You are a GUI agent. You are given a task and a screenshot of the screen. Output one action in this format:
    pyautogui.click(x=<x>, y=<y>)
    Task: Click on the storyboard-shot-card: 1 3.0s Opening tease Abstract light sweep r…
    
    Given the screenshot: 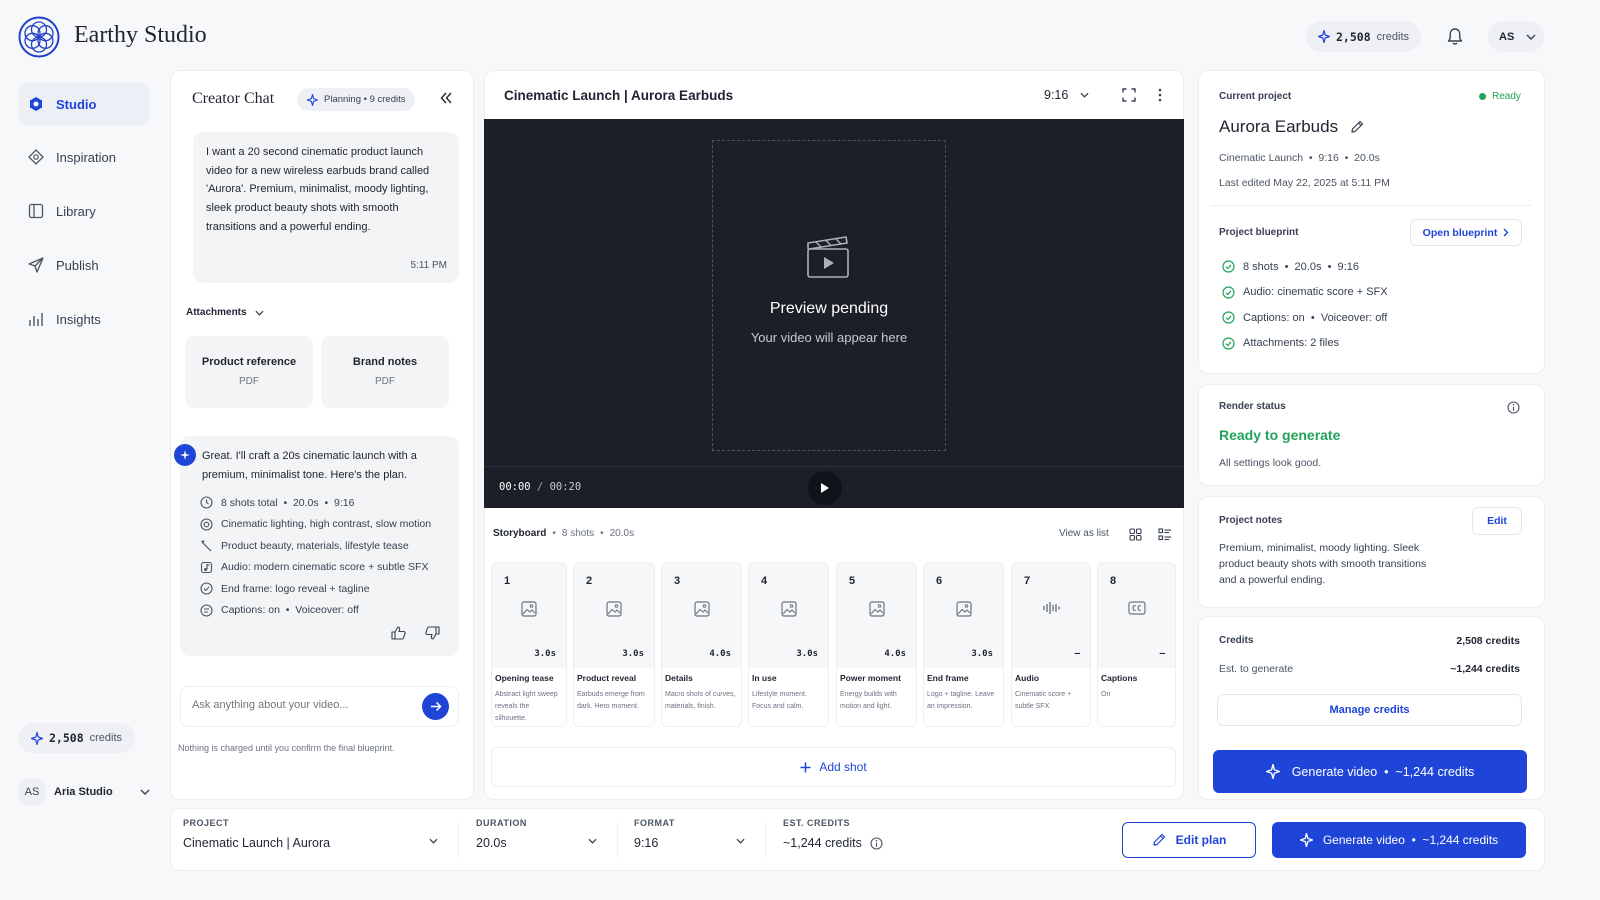 What is the action you would take?
    pyautogui.click(x=529, y=644)
    